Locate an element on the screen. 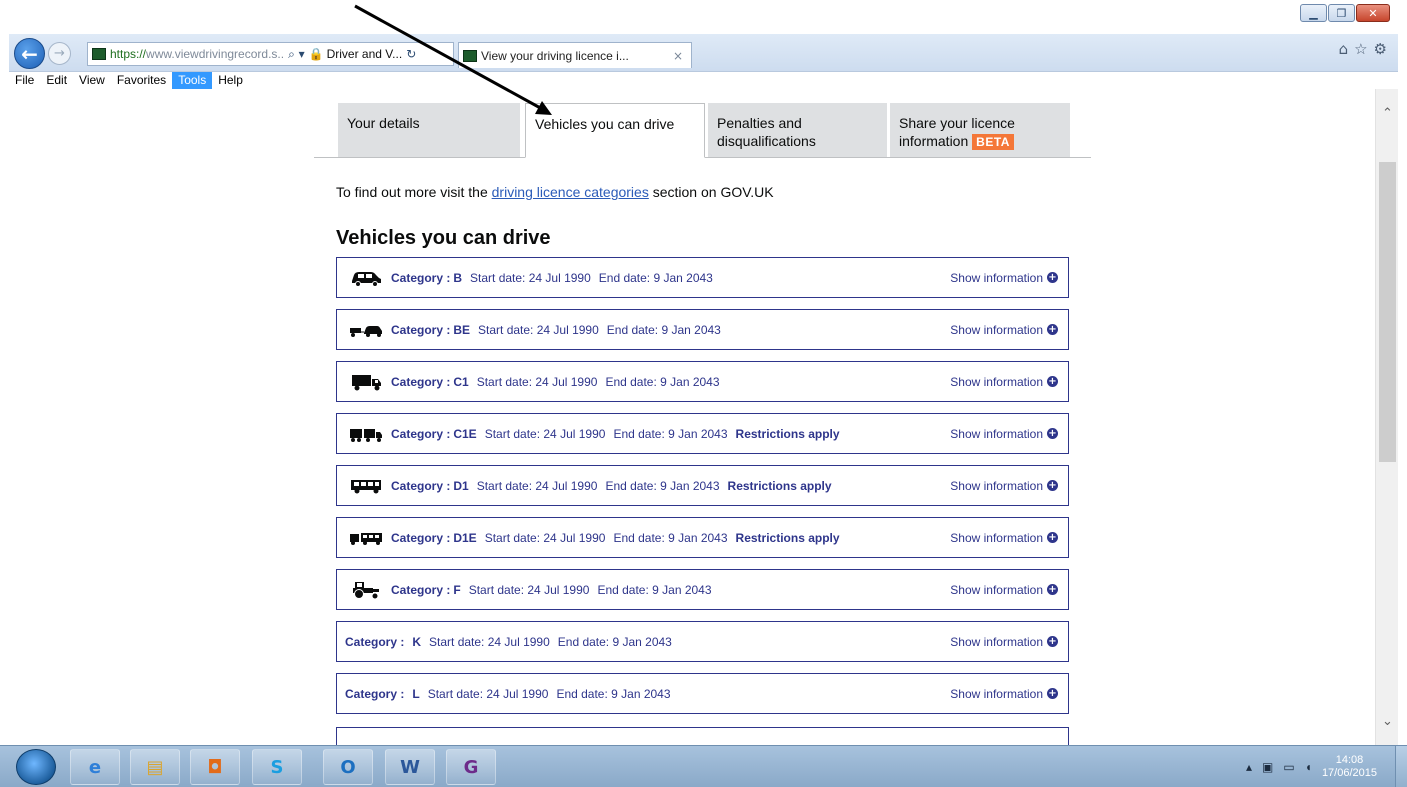 The image size is (1407, 787). menu-view: View is located at coordinates (92, 80).